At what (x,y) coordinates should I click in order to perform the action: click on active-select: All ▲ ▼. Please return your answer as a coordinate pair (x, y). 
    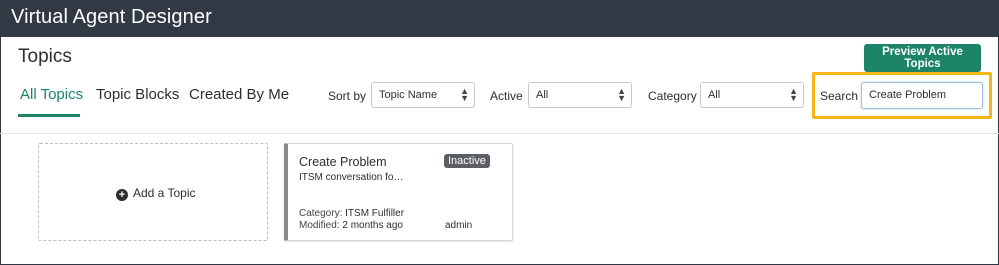
    Looking at the image, I should click on (580, 95).